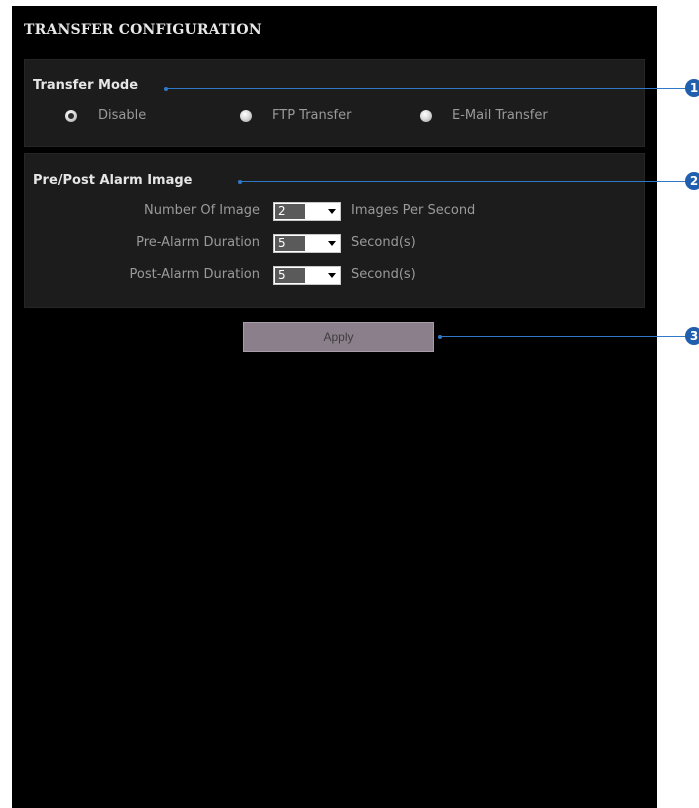 This screenshot has height=808, width=699. I want to click on ftp-transfer-label: FTP Transfer, so click(311, 115).